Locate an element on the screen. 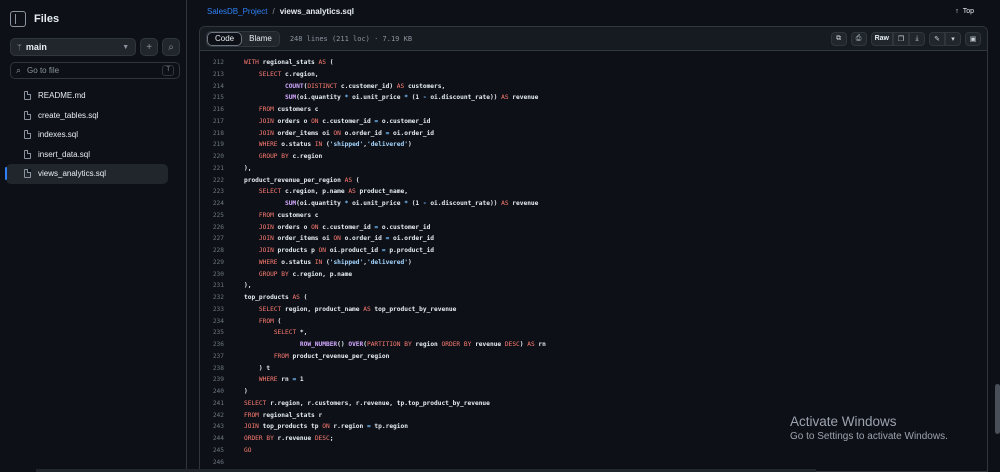 The image size is (1000, 472). line-number: 239 is located at coordinates (222, 380).